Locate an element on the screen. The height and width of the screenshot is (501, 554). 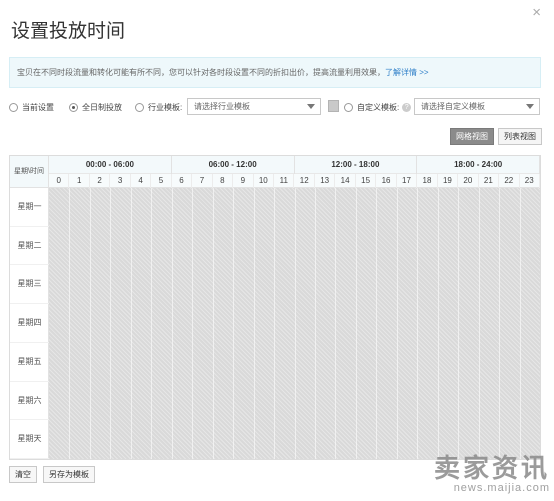
hour-label: 21 is located at coordinates (489, 181).